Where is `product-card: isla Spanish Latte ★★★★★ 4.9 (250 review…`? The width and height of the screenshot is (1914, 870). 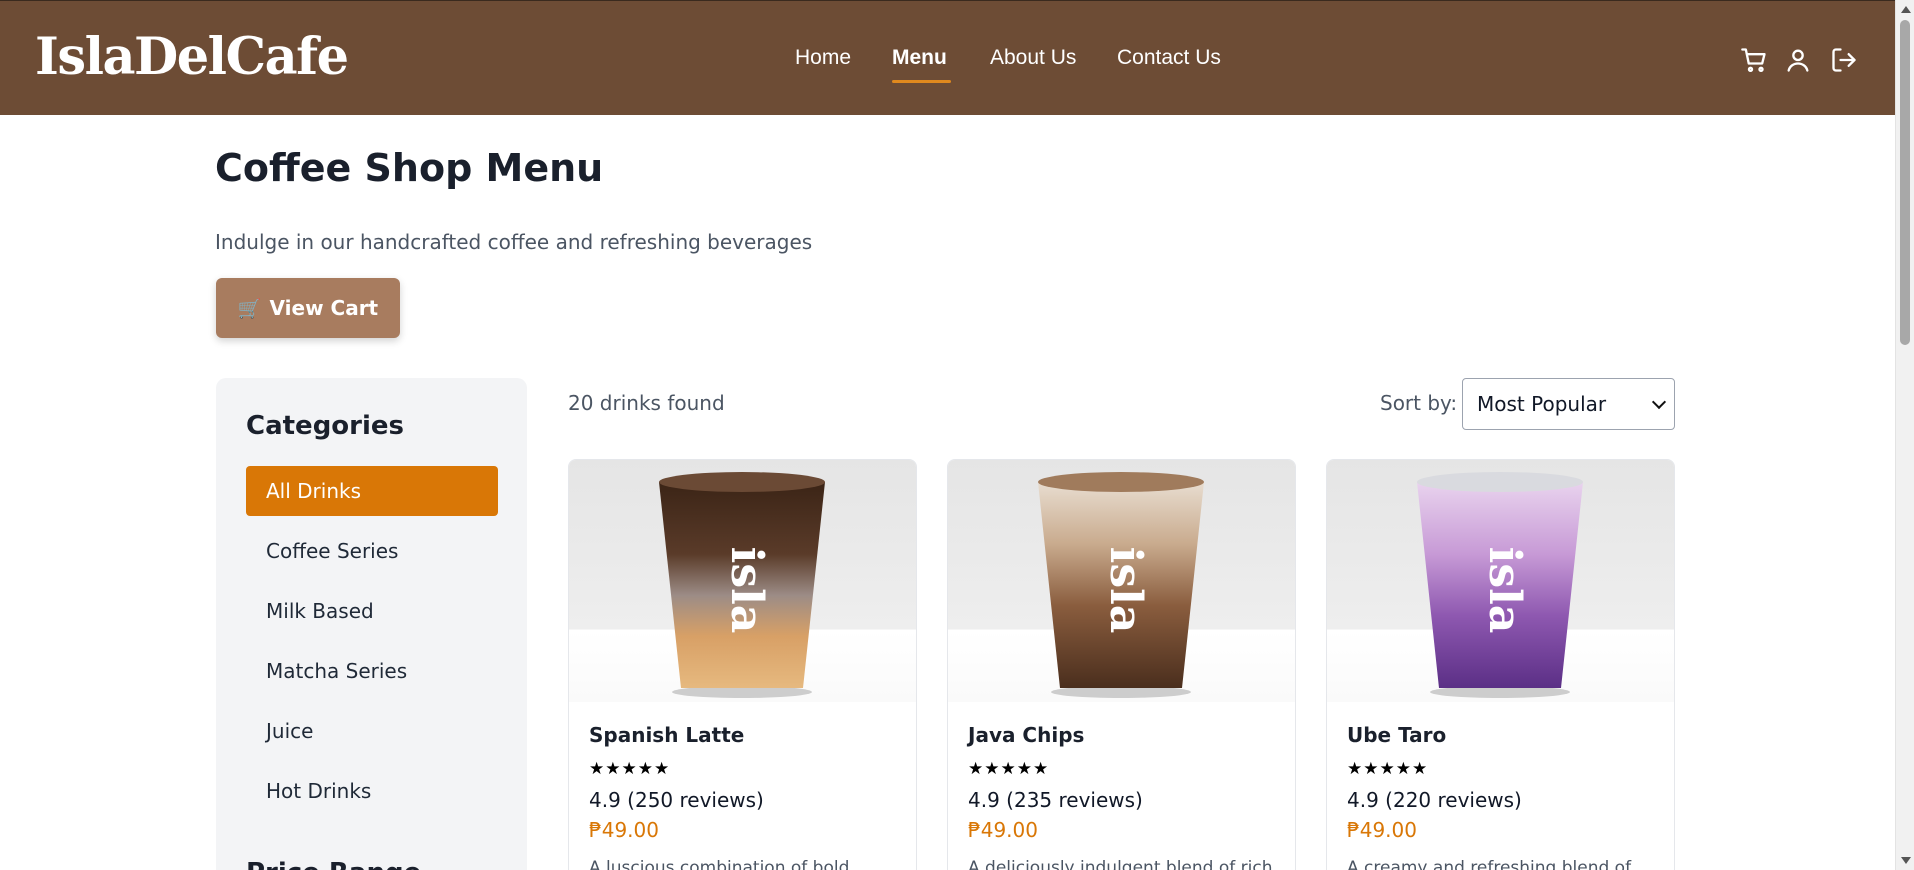 product-card: isla Spanish Latte ★★★★★ 4.9 (250 review… is located at coordinates (742, 664).